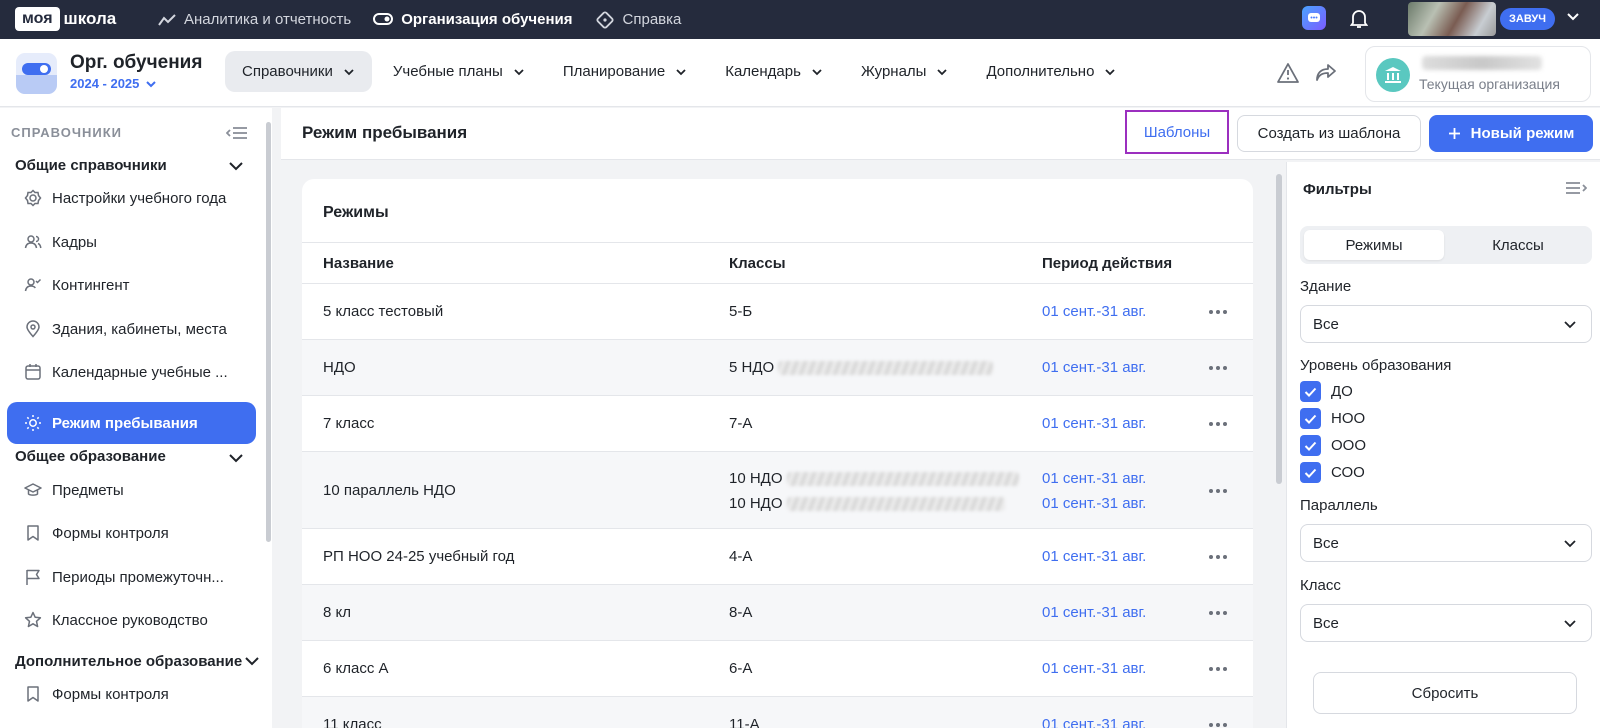 The width and height of the screenshot is (1600, 728). I want to click on contingent-icon, so click(33, 285).